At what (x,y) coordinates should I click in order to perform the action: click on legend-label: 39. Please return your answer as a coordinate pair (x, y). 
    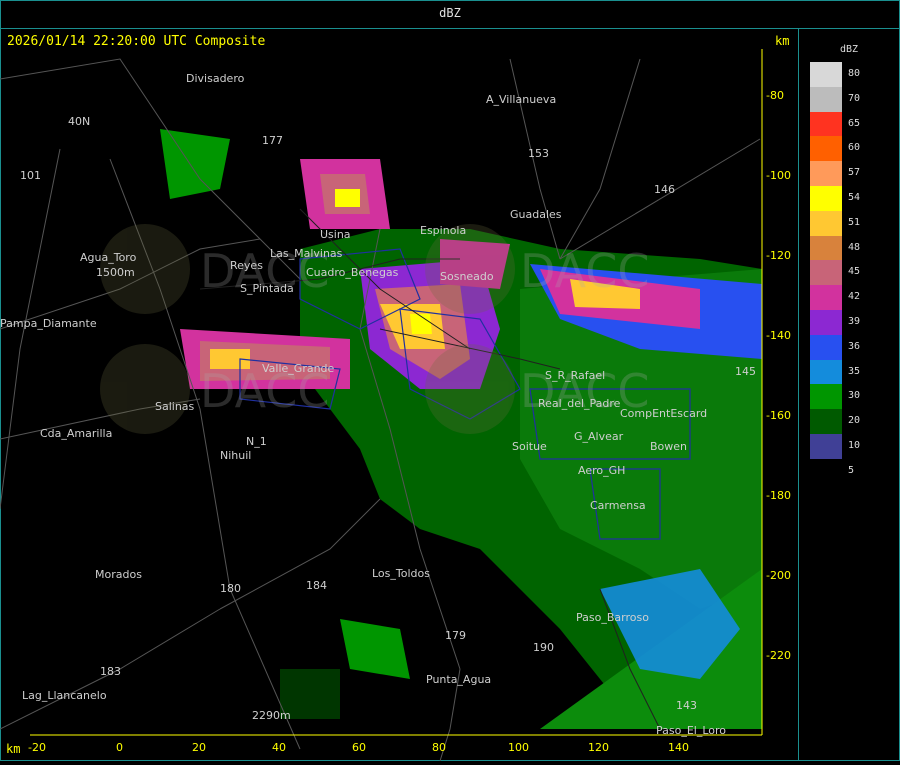
    Looking at the image, I should click on (854, 321).